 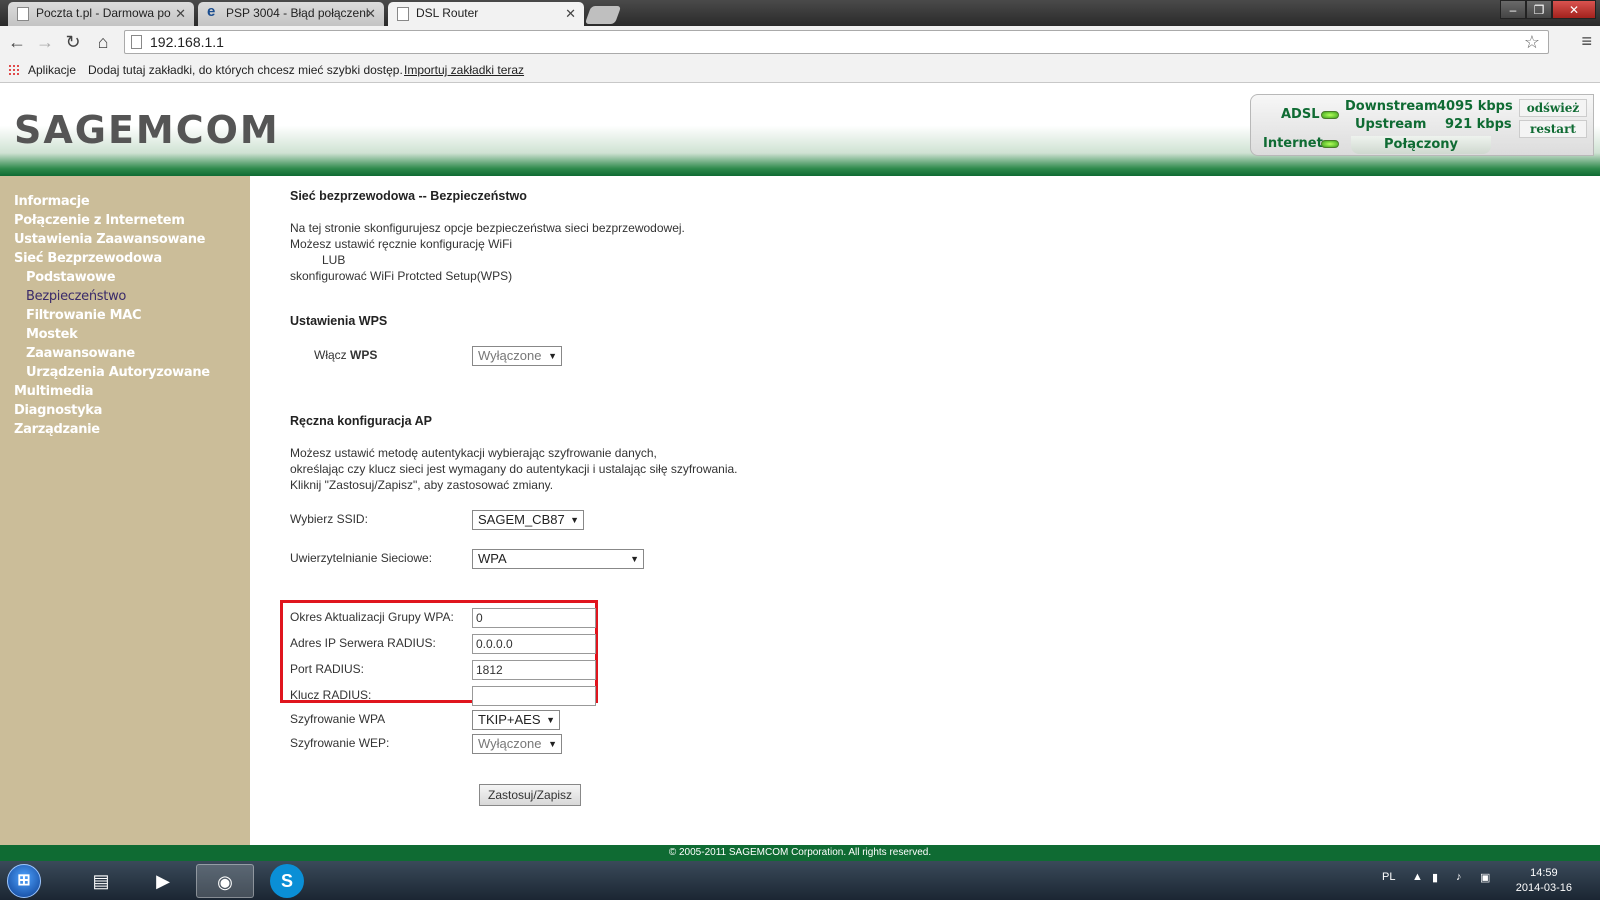 I want to click on power-icon: ▣, so click(x=1485, y=877).